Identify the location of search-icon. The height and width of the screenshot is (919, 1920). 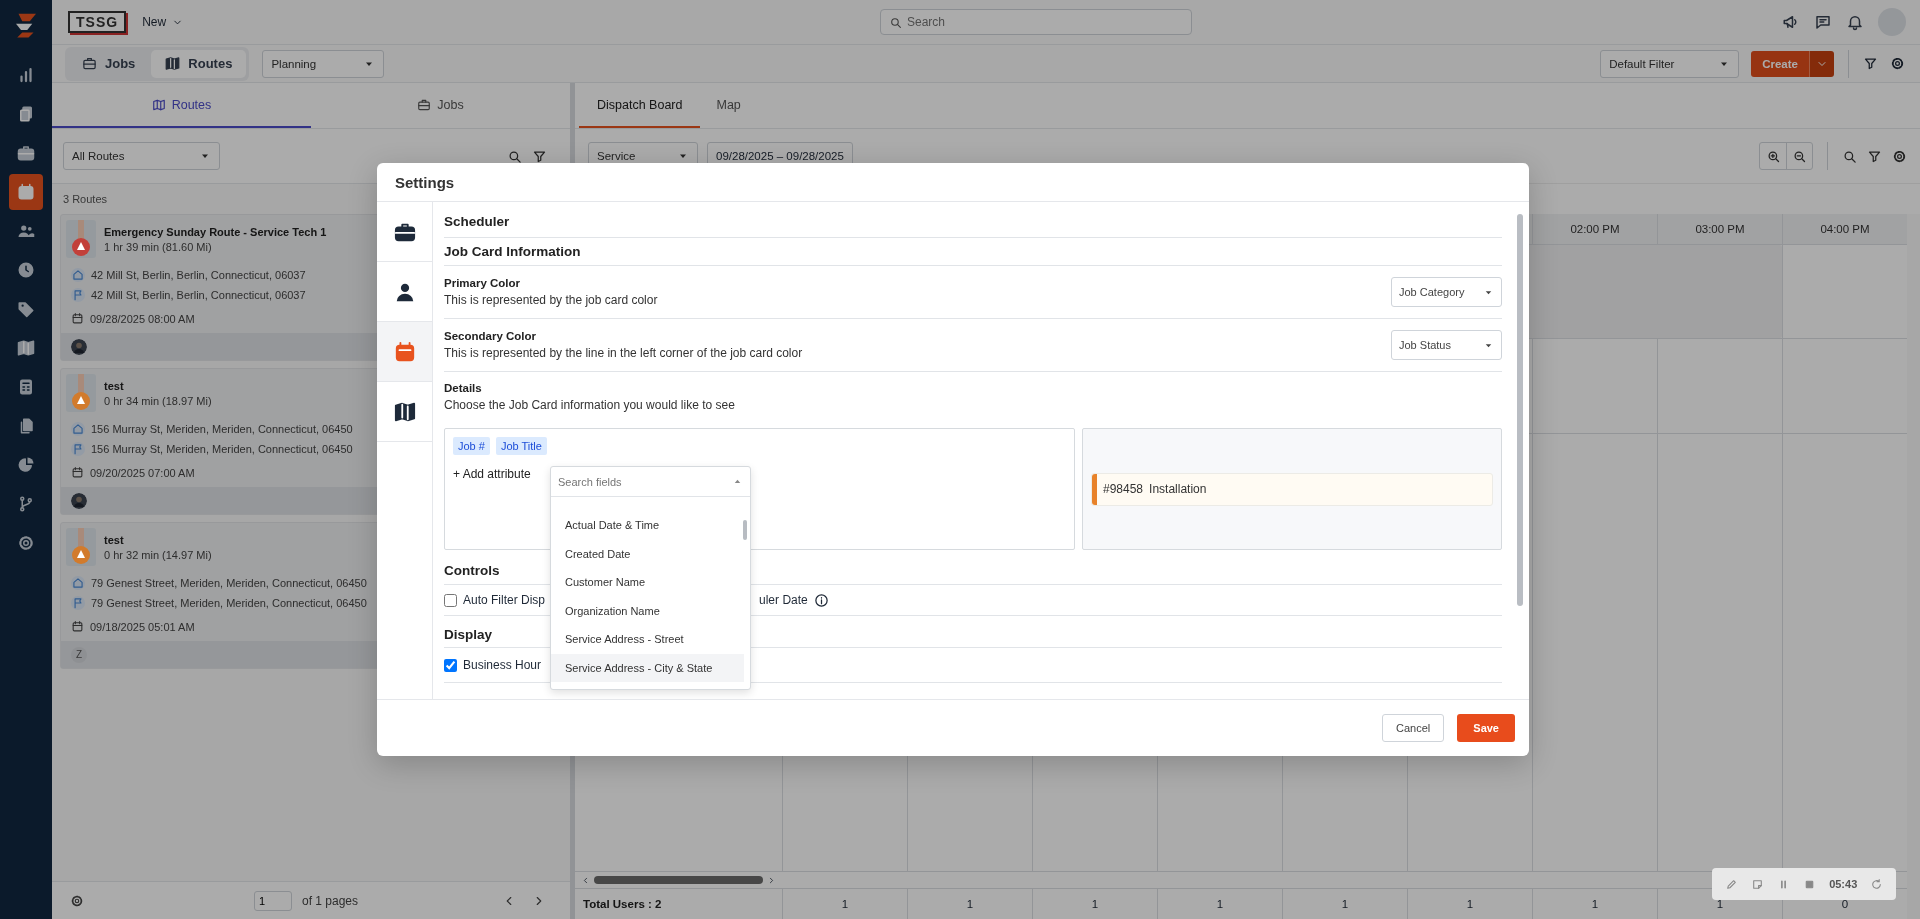
(895, 22).